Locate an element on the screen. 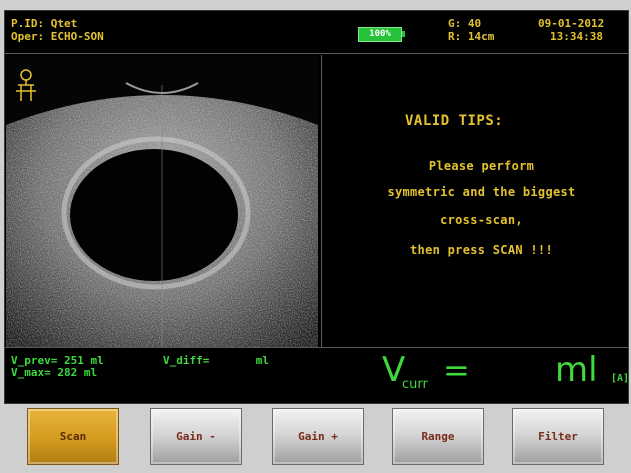 This screenshot has height=473, width=631. filter-button: Filter is located at coordinates (558, 436).